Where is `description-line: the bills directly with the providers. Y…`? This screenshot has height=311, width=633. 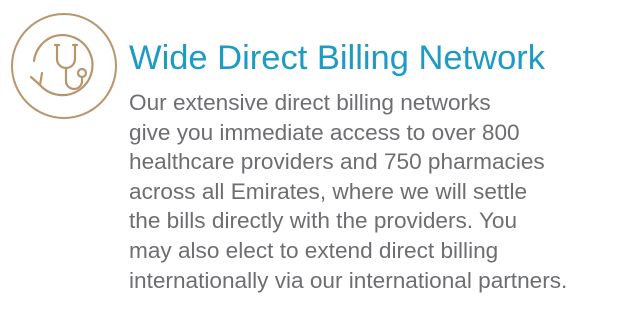 description-line: the bills directly with the providers. Y… is located at coordinates (323, 221).